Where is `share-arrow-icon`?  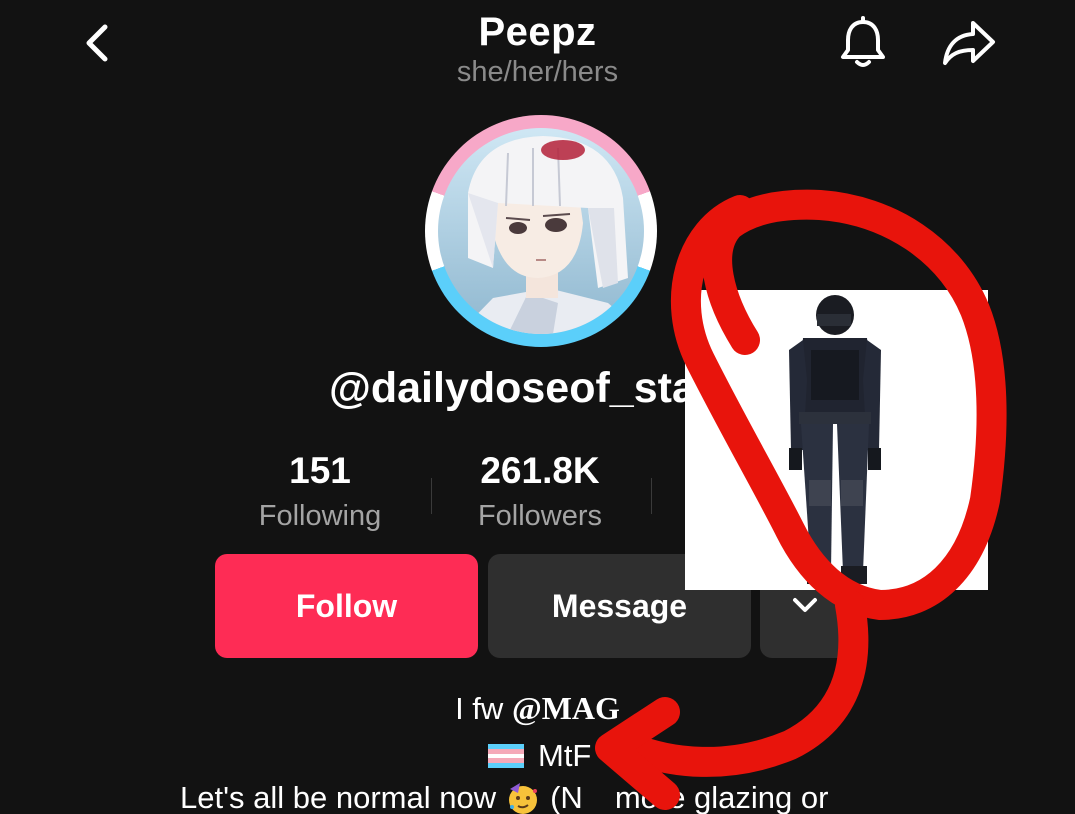 share-arrow-icon is located at coordinates (969, 43).